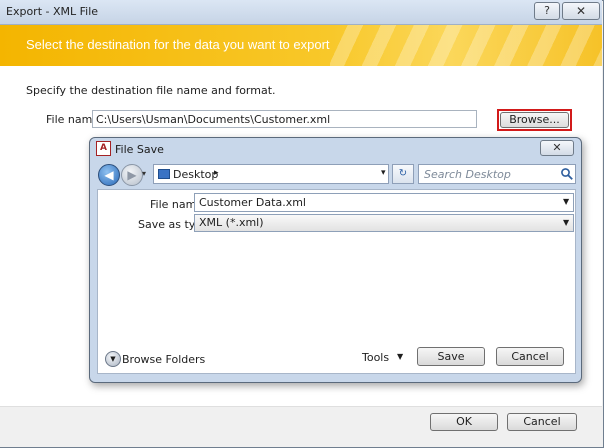 The height and width of the screenshot is (448, 604). Describe the element at coordinates (581, 11) in the screenshot. I see `outer-close-button: ✕` at that location.